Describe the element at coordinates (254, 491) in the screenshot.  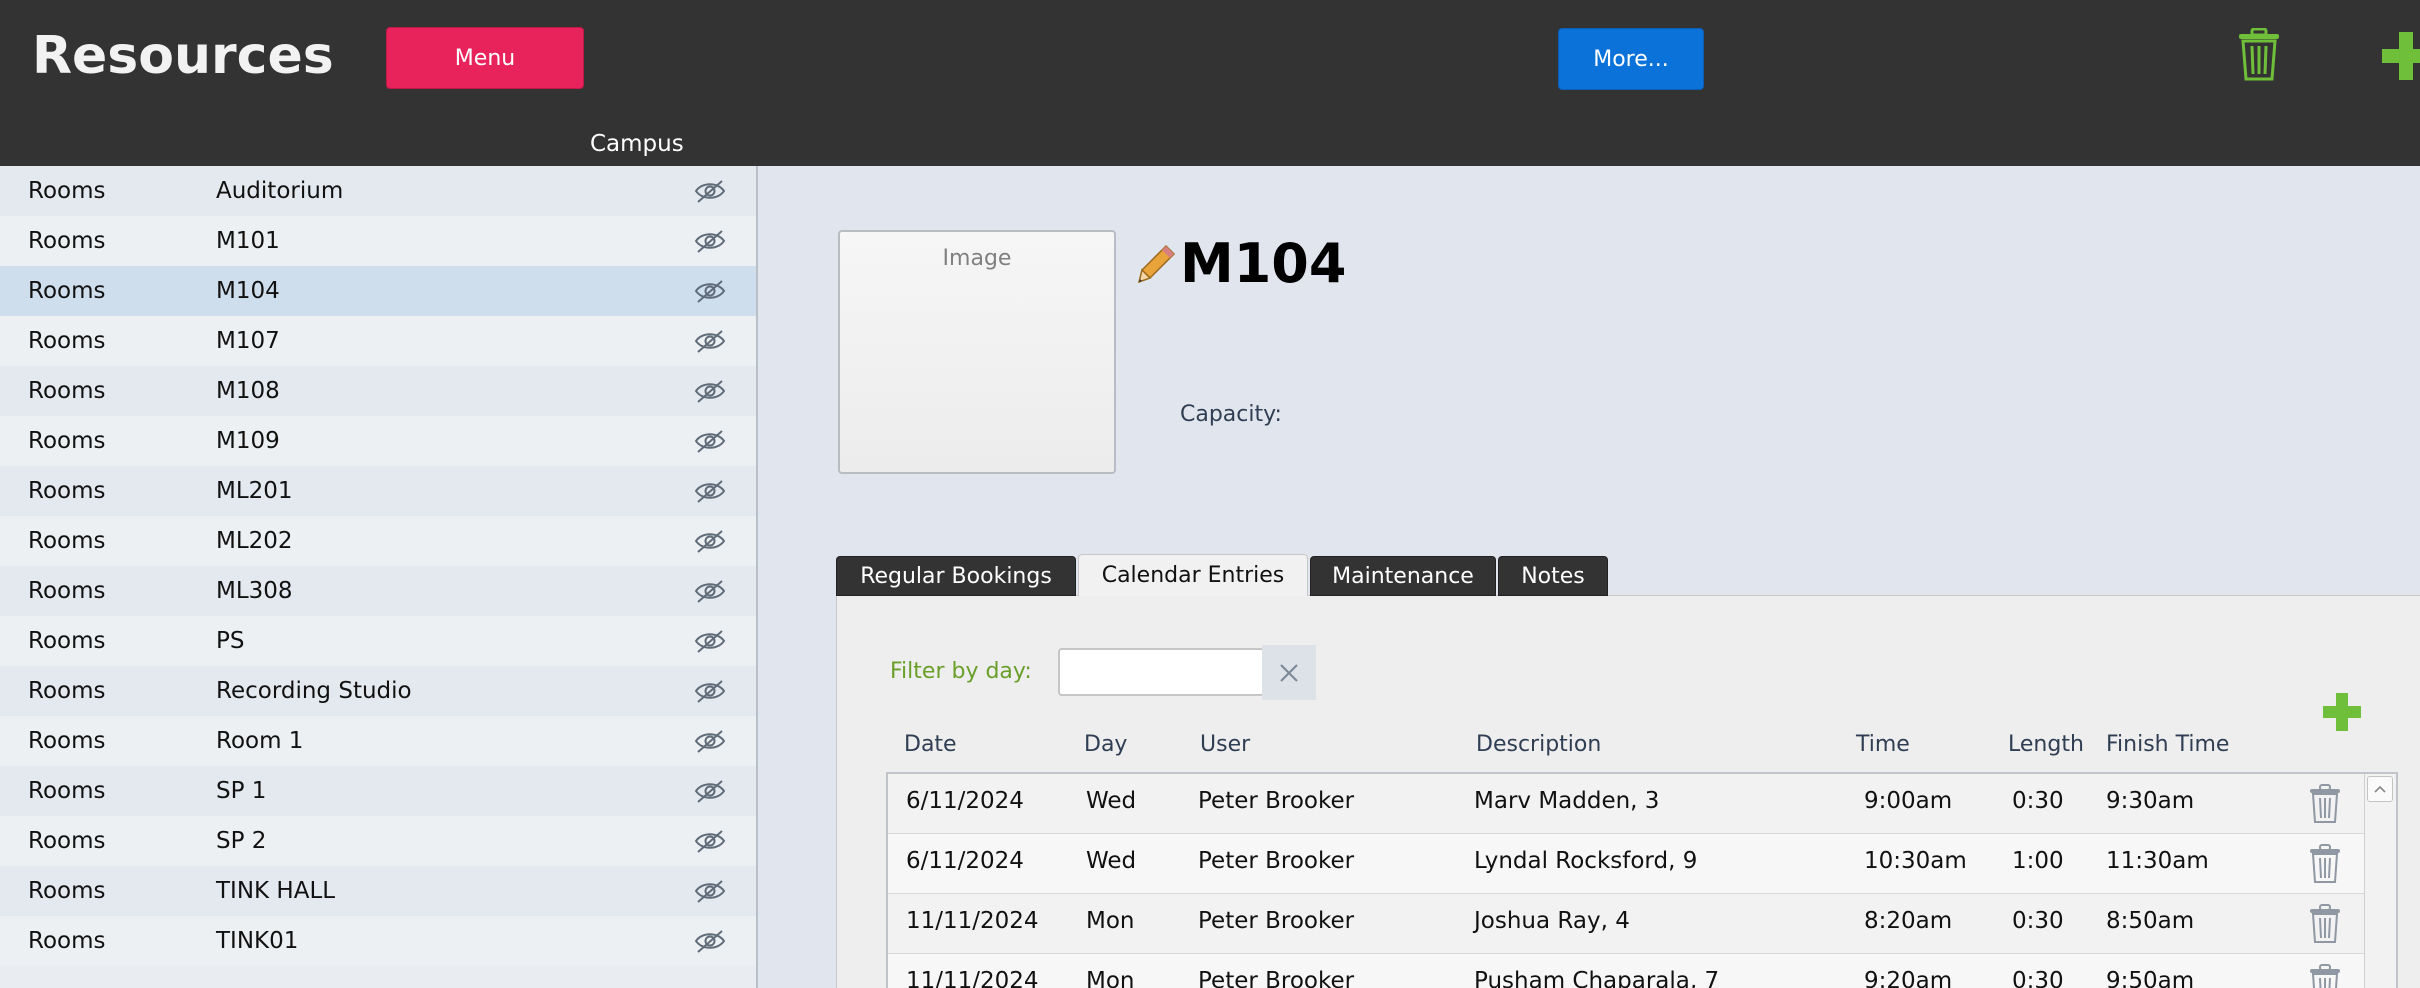
I see `resource-name: ML201` at that location.